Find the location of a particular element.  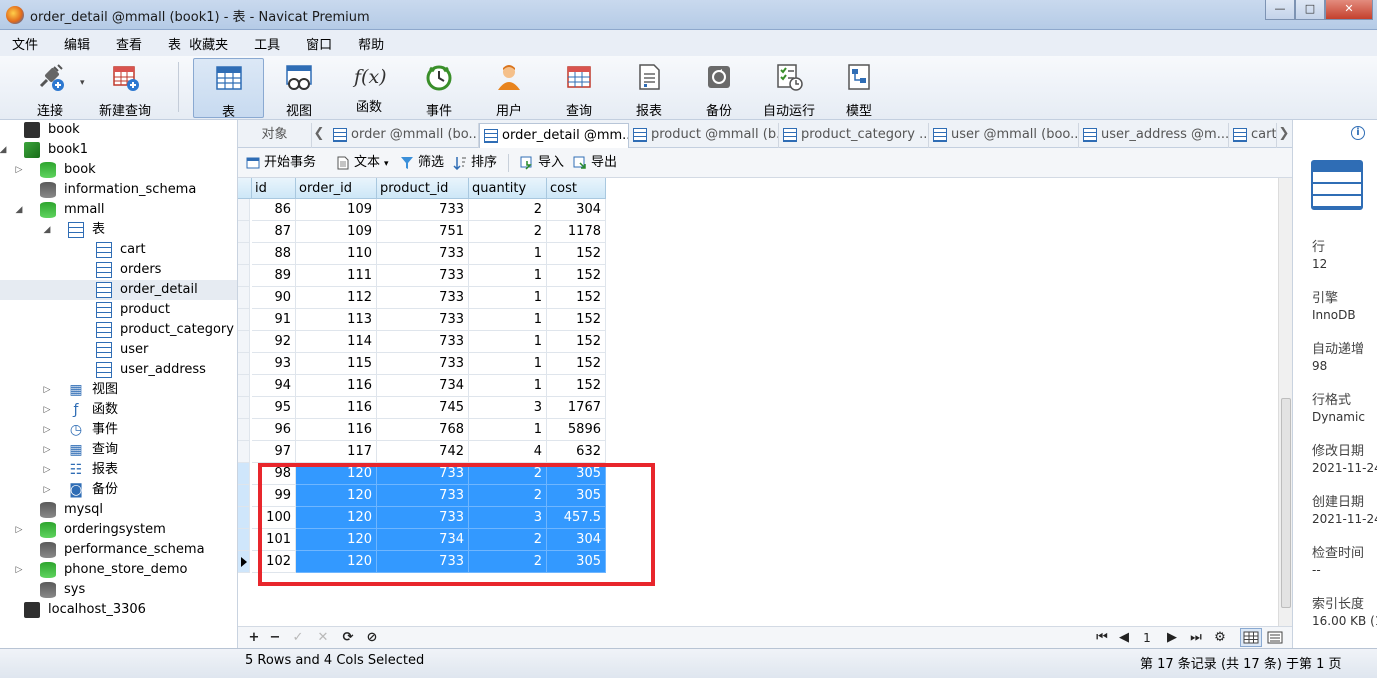

table-row: 92 114 733 1 152 is located at coordinates (422, 342).